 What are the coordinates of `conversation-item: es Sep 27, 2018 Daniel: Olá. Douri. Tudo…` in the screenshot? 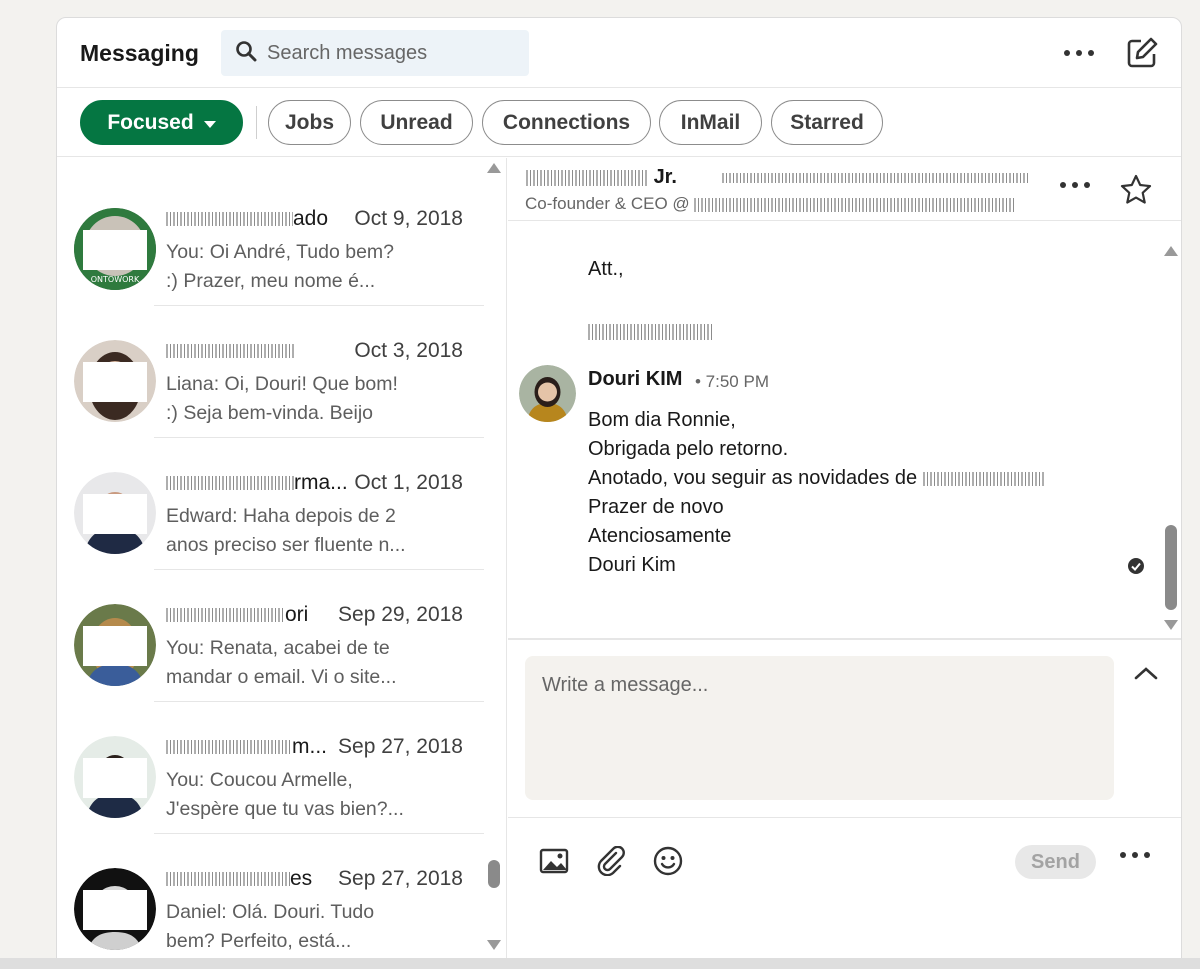 It's located at (272, 894).